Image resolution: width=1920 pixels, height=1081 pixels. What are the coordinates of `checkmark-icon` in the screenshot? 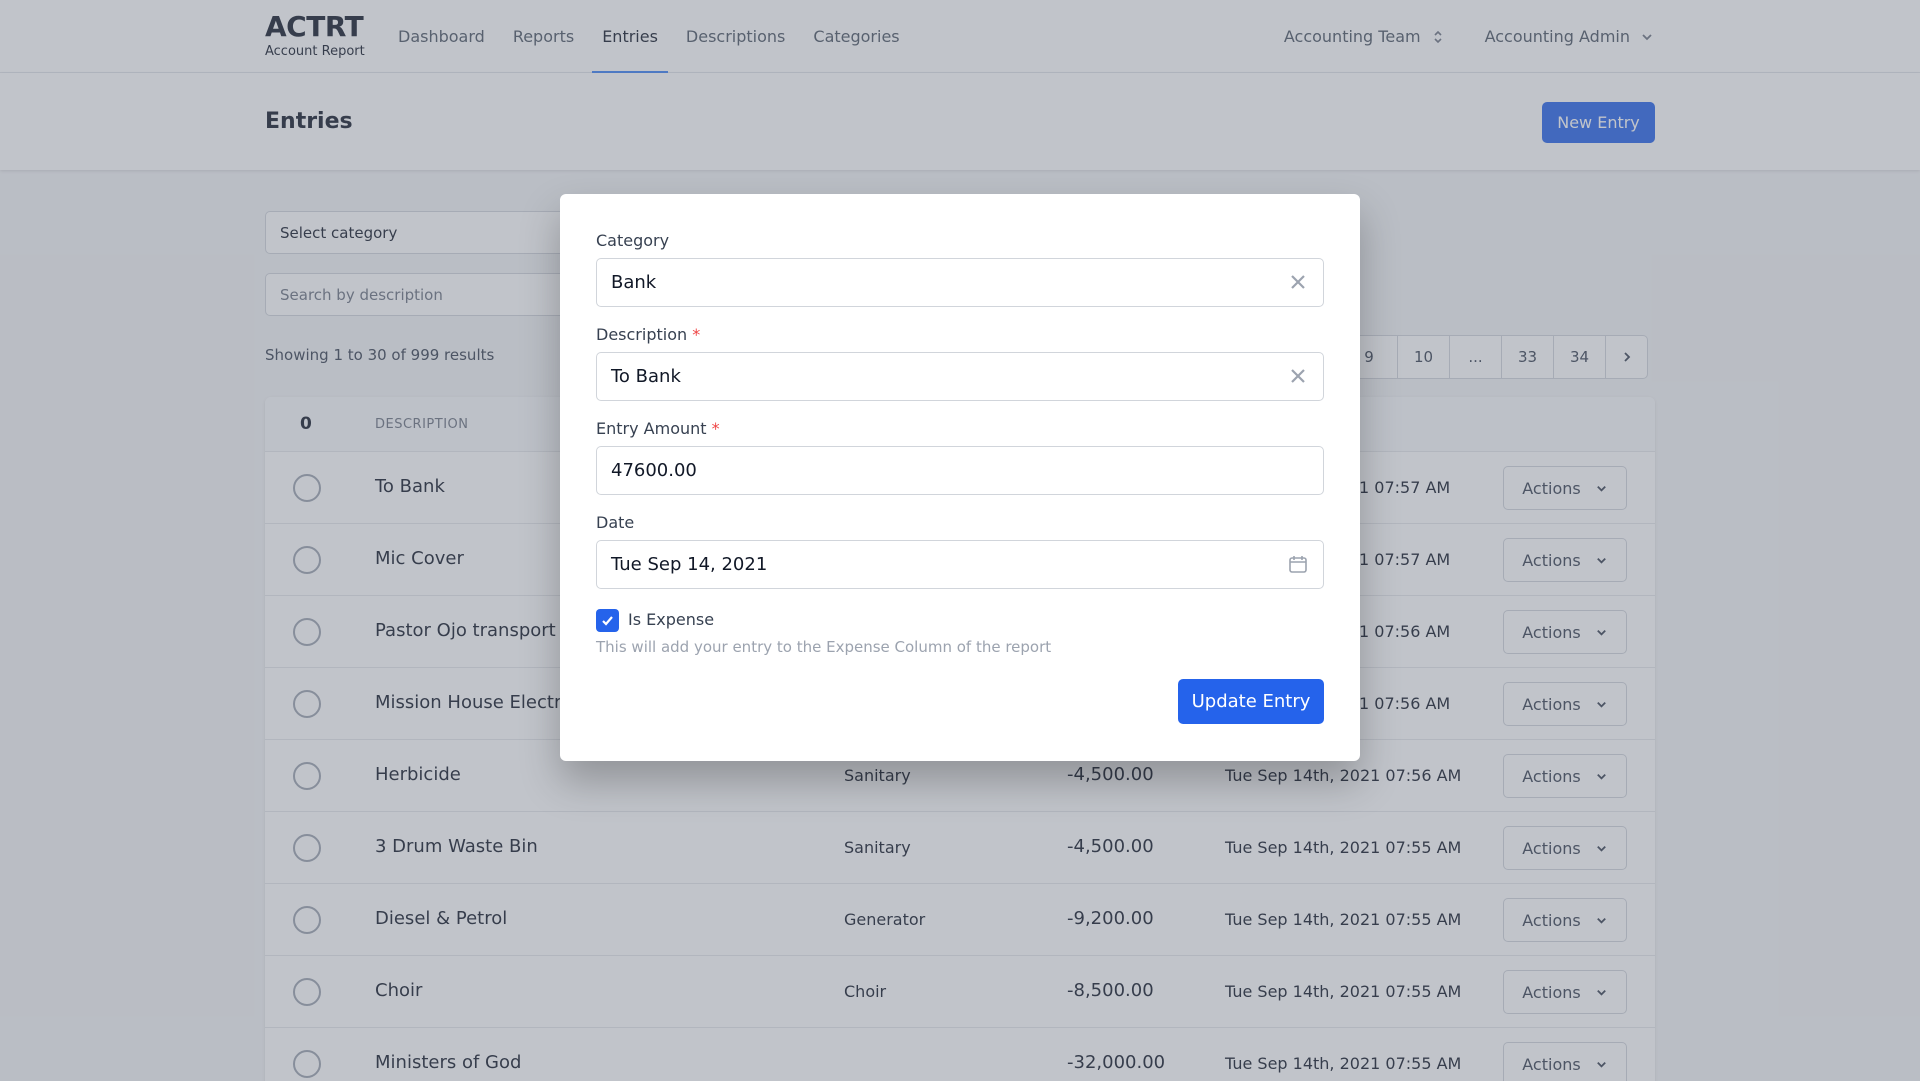 It's located at (607, 621).